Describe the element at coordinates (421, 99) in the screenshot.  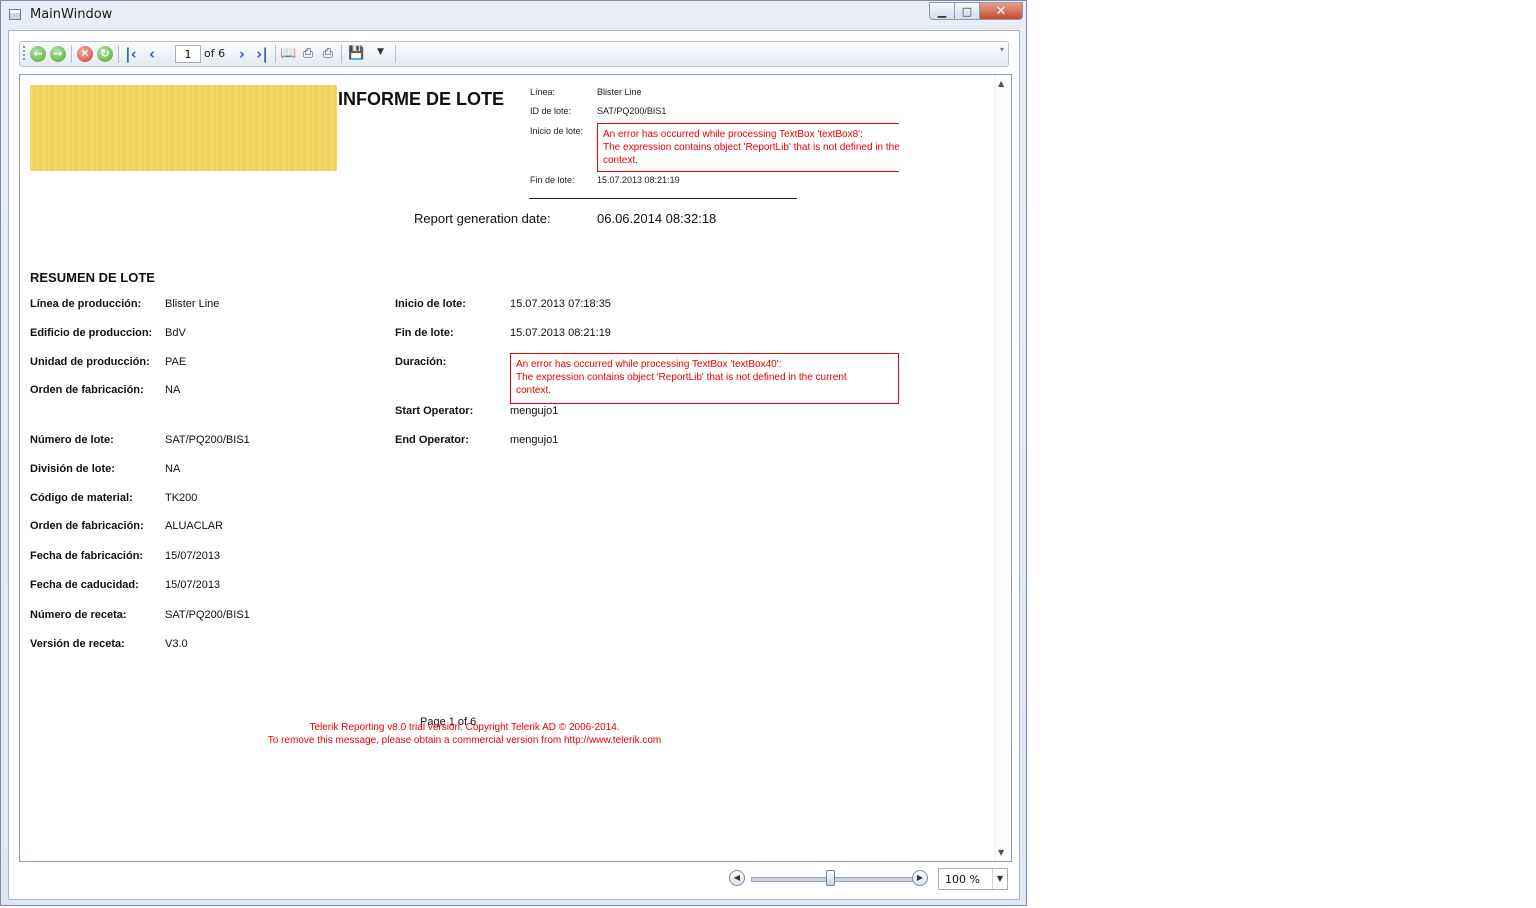
I see `report-title: INFORME DE LOTE` at that location.